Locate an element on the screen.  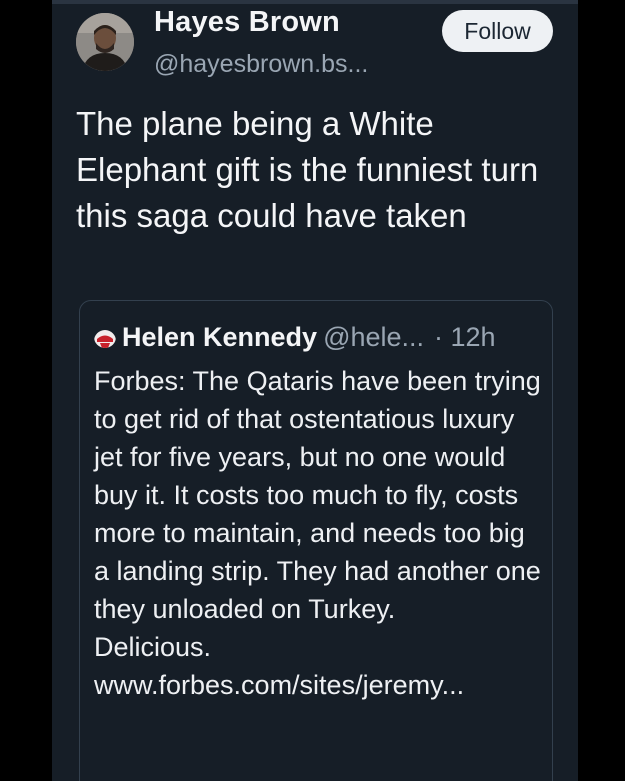
follow-button: Follow is located at coordinates (497, 31).